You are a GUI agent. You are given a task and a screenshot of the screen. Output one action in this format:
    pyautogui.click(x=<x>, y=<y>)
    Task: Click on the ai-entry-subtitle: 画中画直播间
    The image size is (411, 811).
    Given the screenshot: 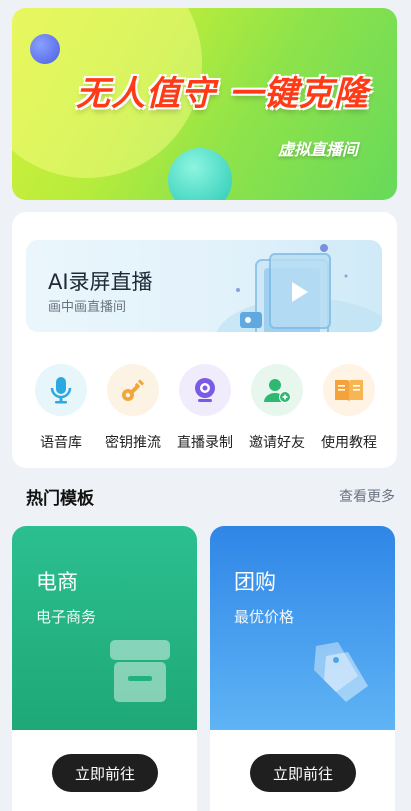 What is the action you would take?
    pyautogui.click(x=87, y=307)
    